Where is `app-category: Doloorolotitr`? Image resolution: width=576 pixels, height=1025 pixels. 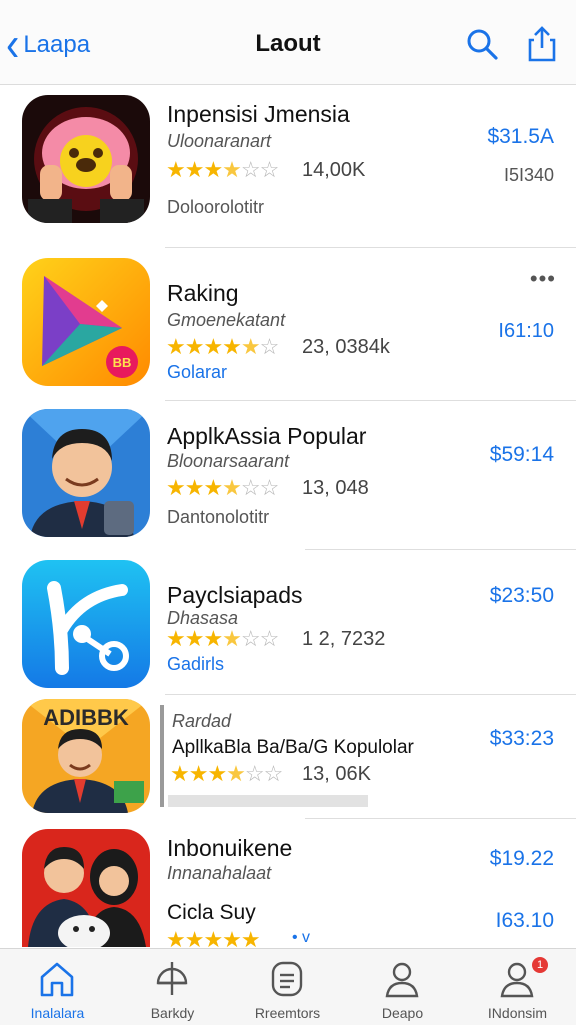 app-category: Doloorolotitr is located at coordinates (216, 207).